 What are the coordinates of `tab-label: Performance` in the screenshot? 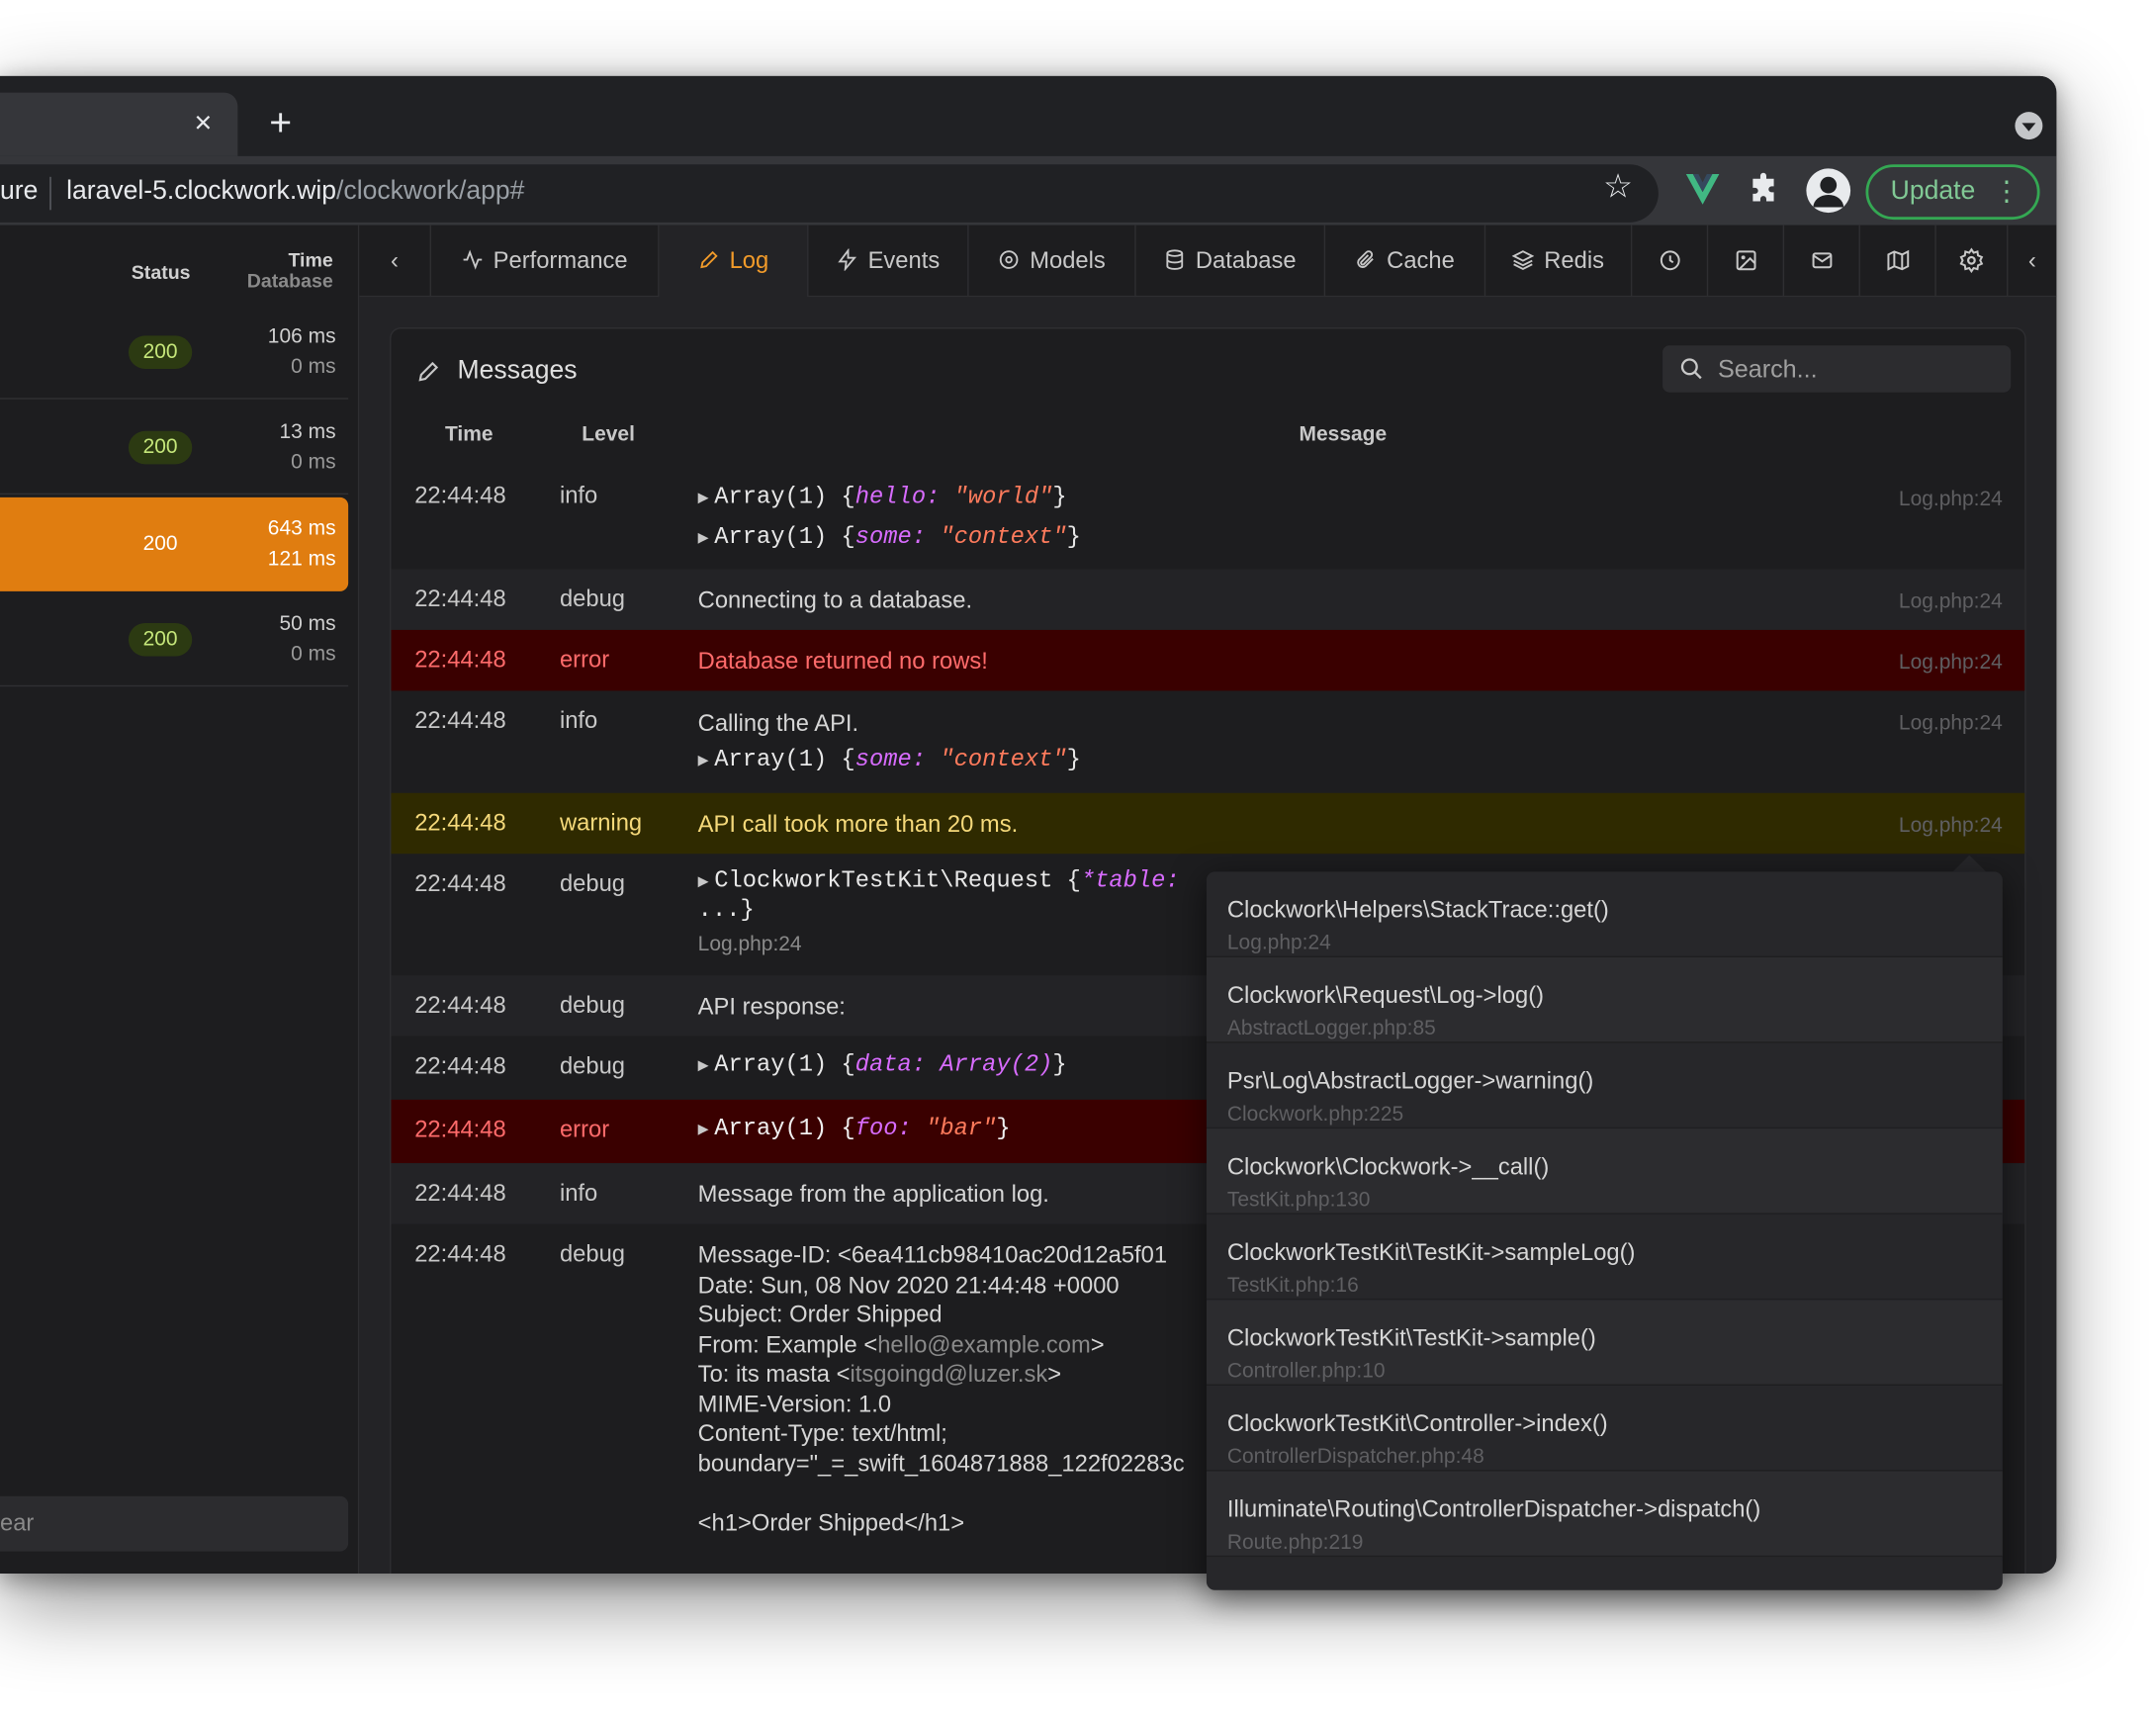 It's located at (560, 260).